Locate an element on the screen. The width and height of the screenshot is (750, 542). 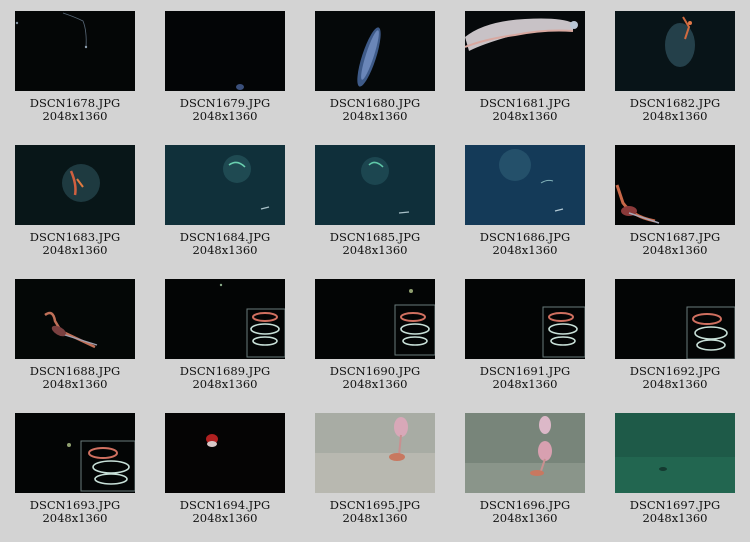
gallery-item: DSCN1692.JPG 2048x1360 is located at coordinates (675, 335).